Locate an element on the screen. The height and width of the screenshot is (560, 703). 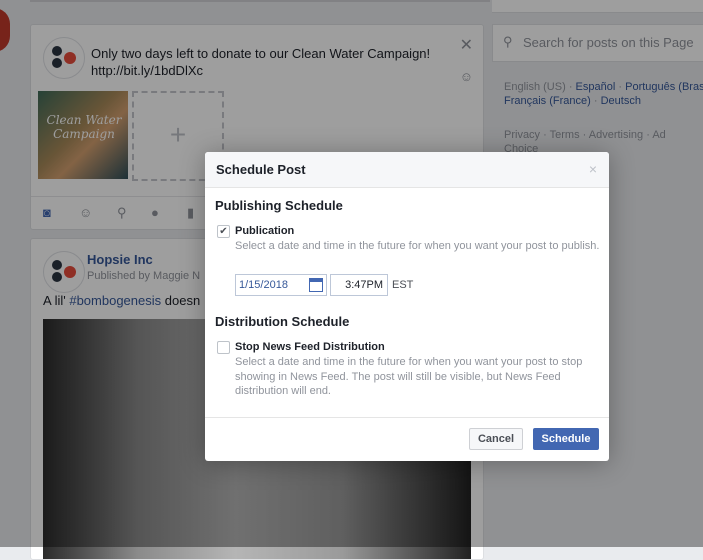
publication-checkbox: ✔ is located at coordinates (223, 231).